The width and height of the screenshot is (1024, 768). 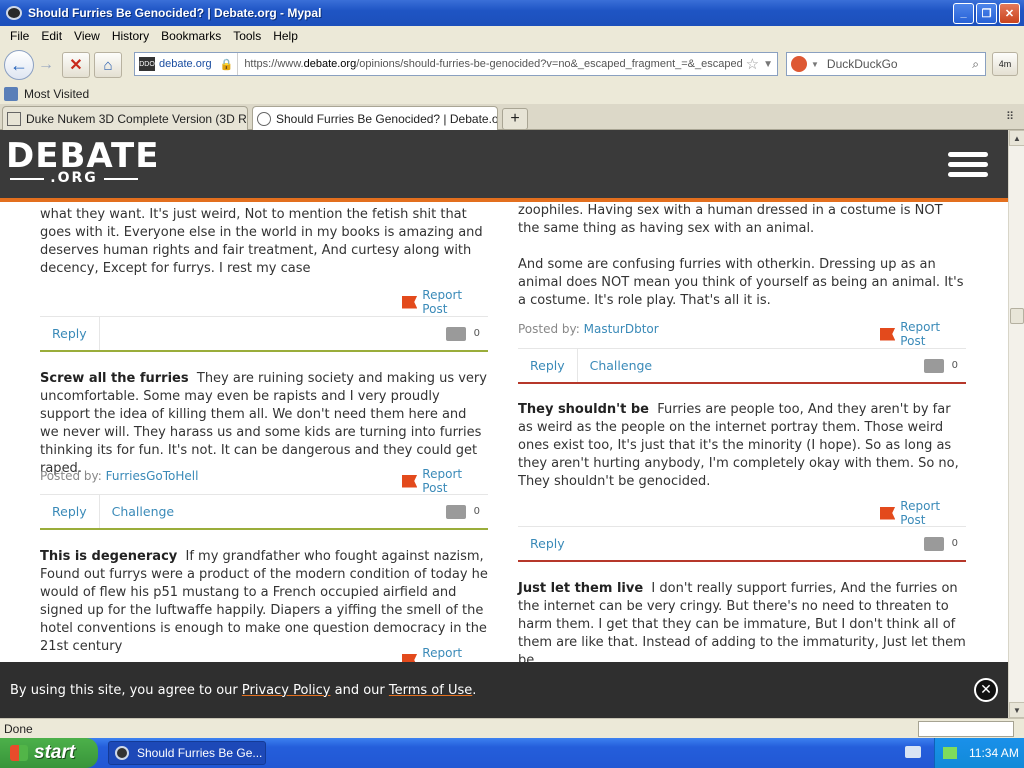 I want to click on keyboard-icon, so click(x=913, y=752).